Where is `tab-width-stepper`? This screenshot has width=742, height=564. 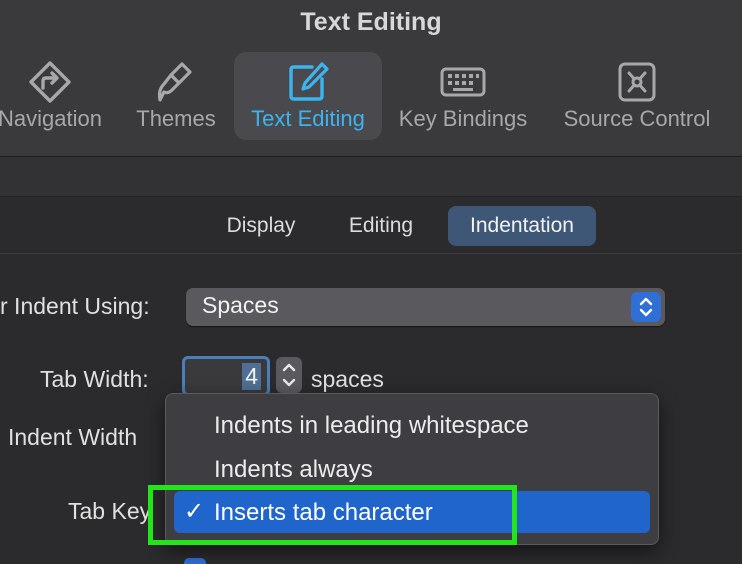
tab-width-stepper is located at coordinates (289, 375).